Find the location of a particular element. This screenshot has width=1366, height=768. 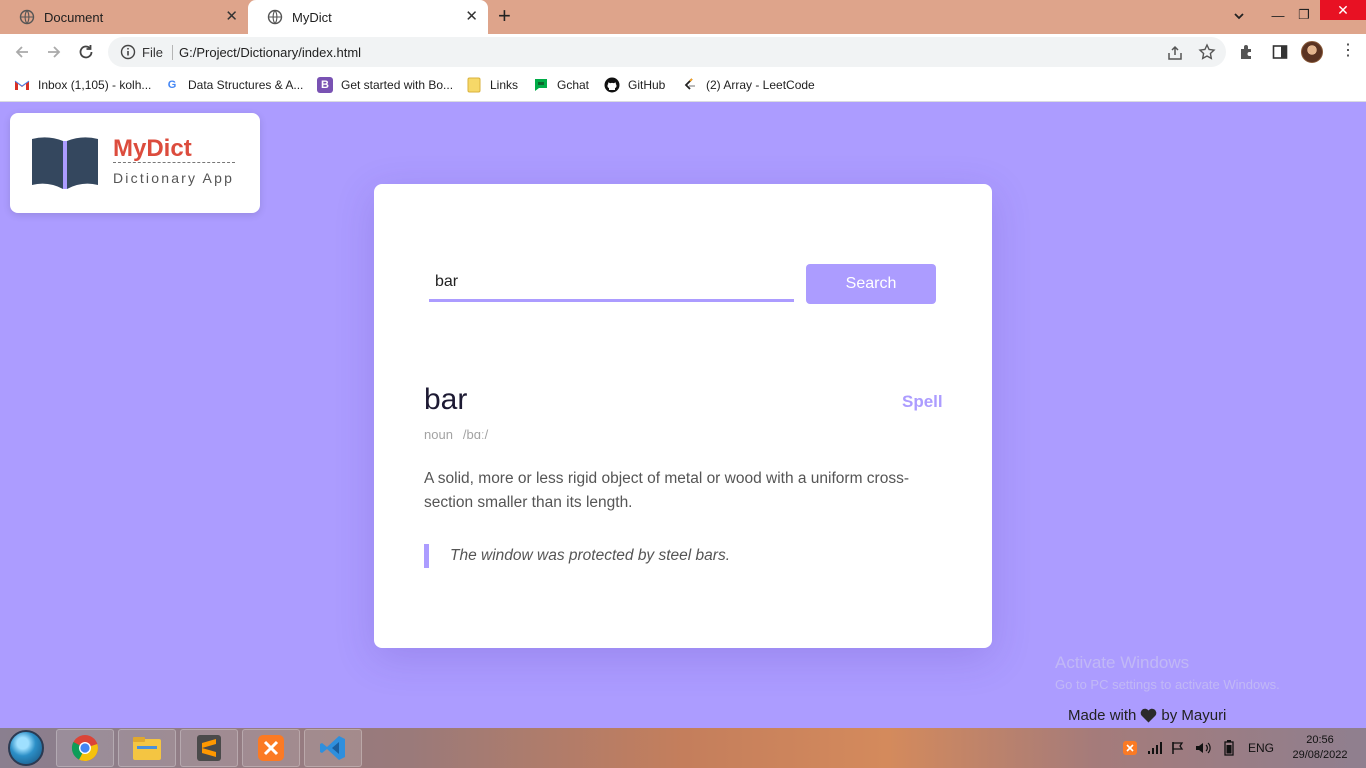

taskbar-app-chrome is located at coordinates (85, 748).